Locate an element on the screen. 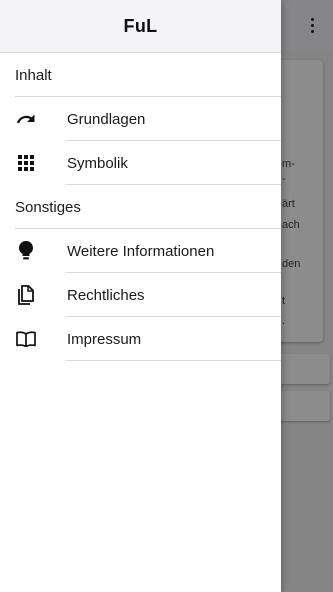 The width and height of the screenshot is (333, 592). section-header-label: Inhalt is located at coordinates (33, 75).